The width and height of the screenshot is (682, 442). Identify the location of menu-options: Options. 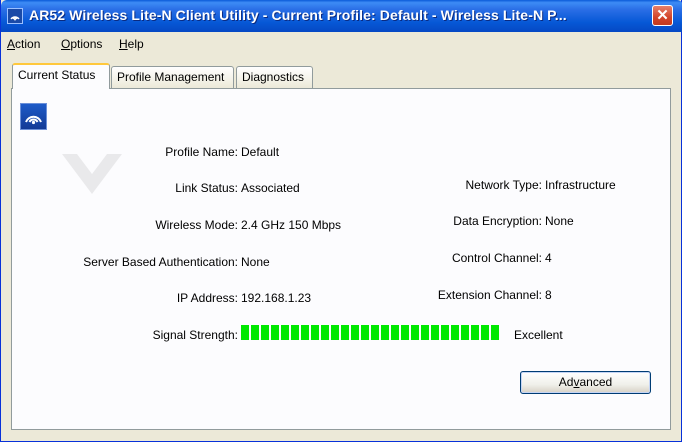
(81, 44).